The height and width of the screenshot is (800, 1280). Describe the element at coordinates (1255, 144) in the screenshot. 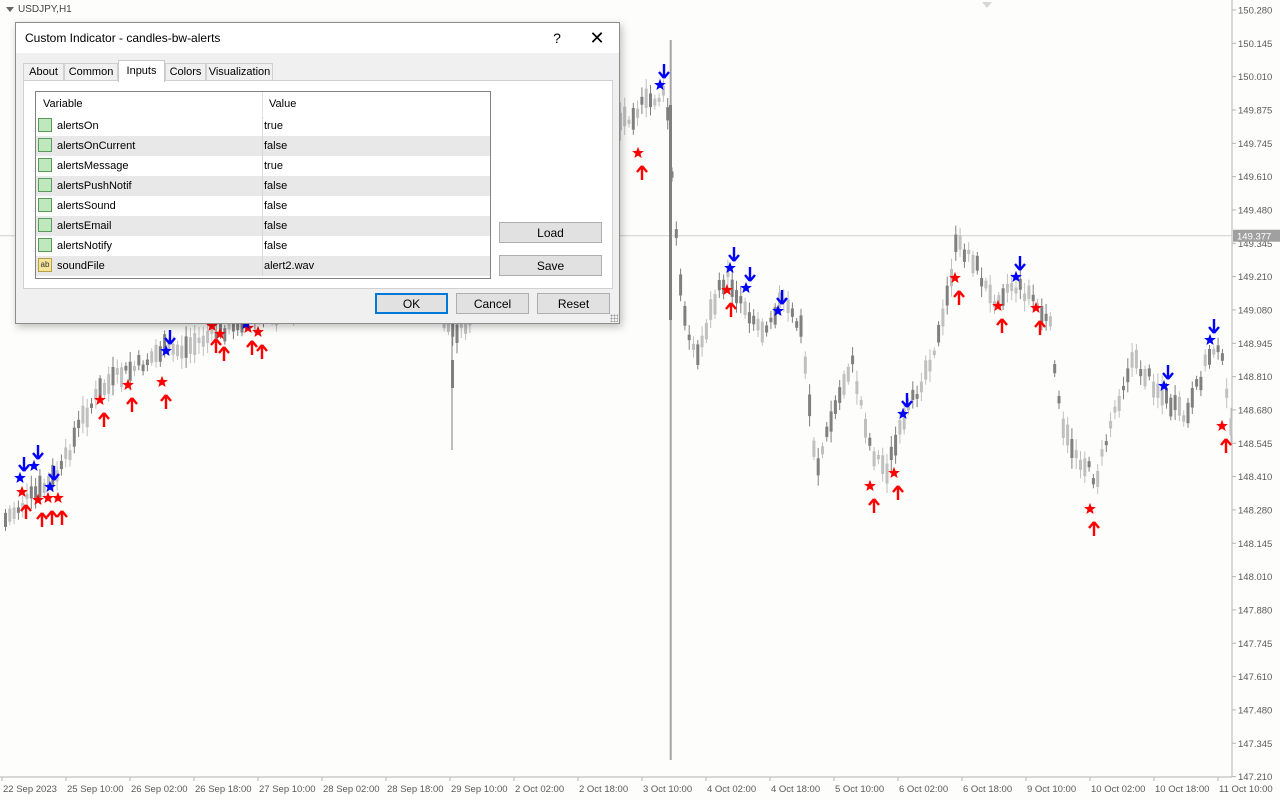

I see `price-label: 149.745` at that location.